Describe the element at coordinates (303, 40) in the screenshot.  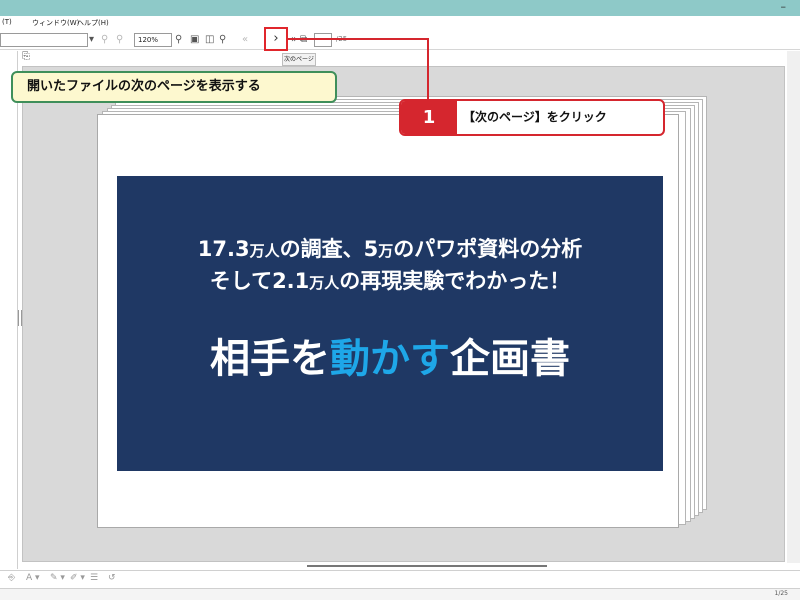
I see `copy-page-icon: ⧉` at that location.